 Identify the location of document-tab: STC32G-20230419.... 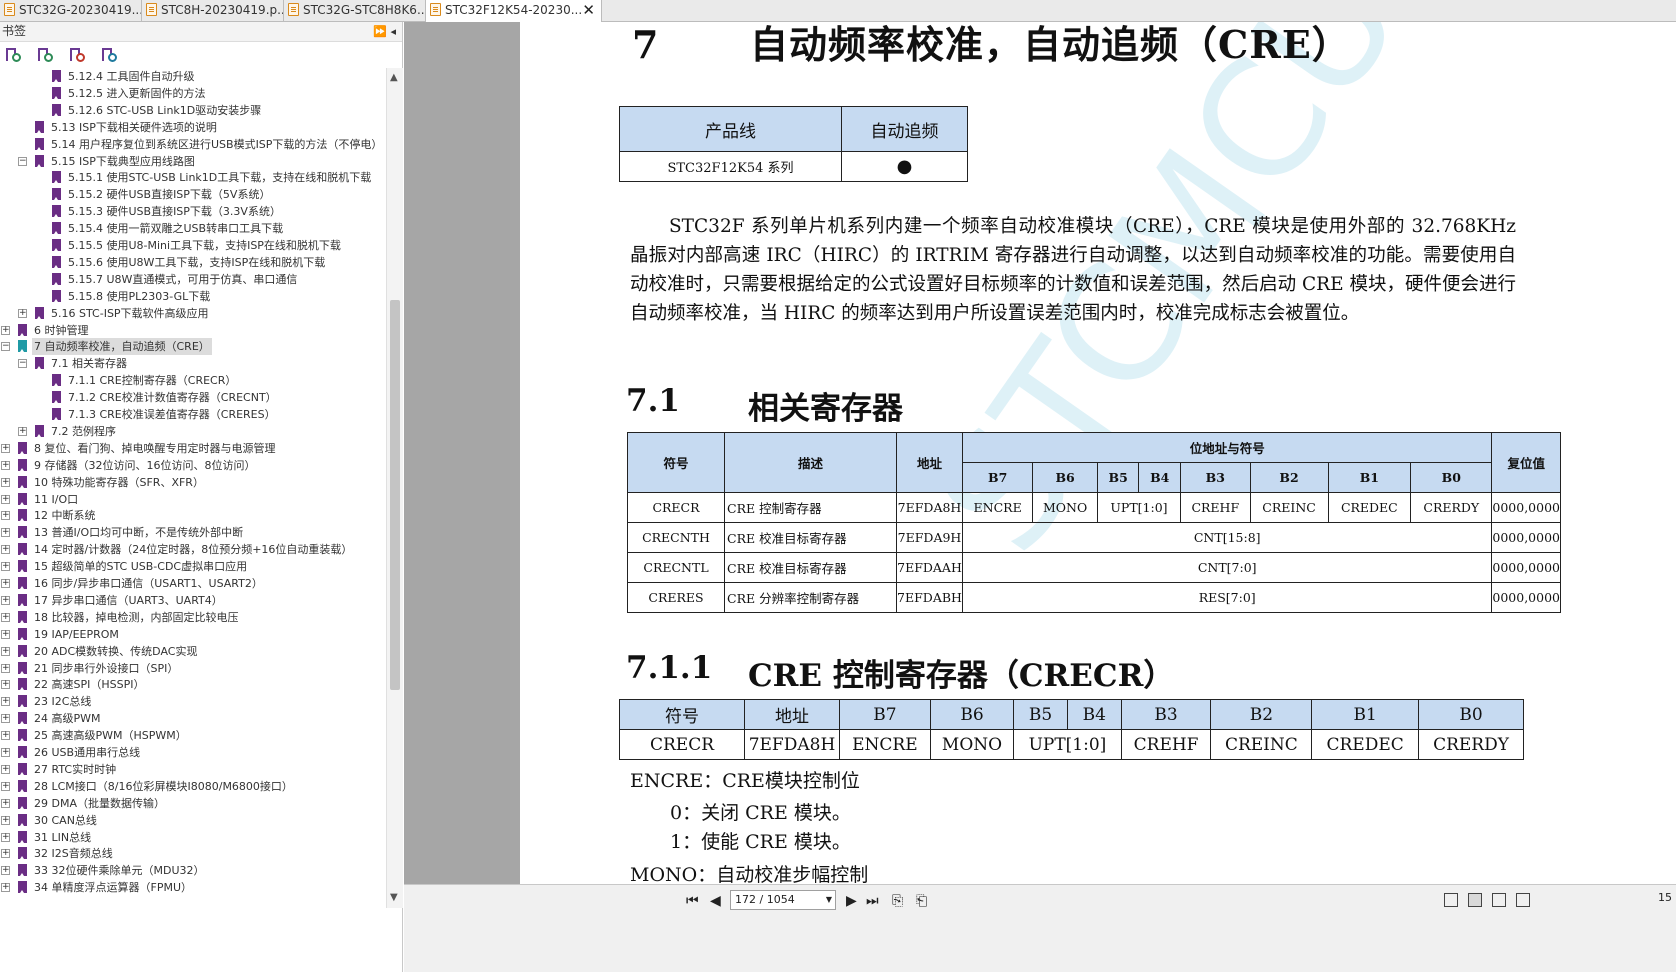
(71, 11).